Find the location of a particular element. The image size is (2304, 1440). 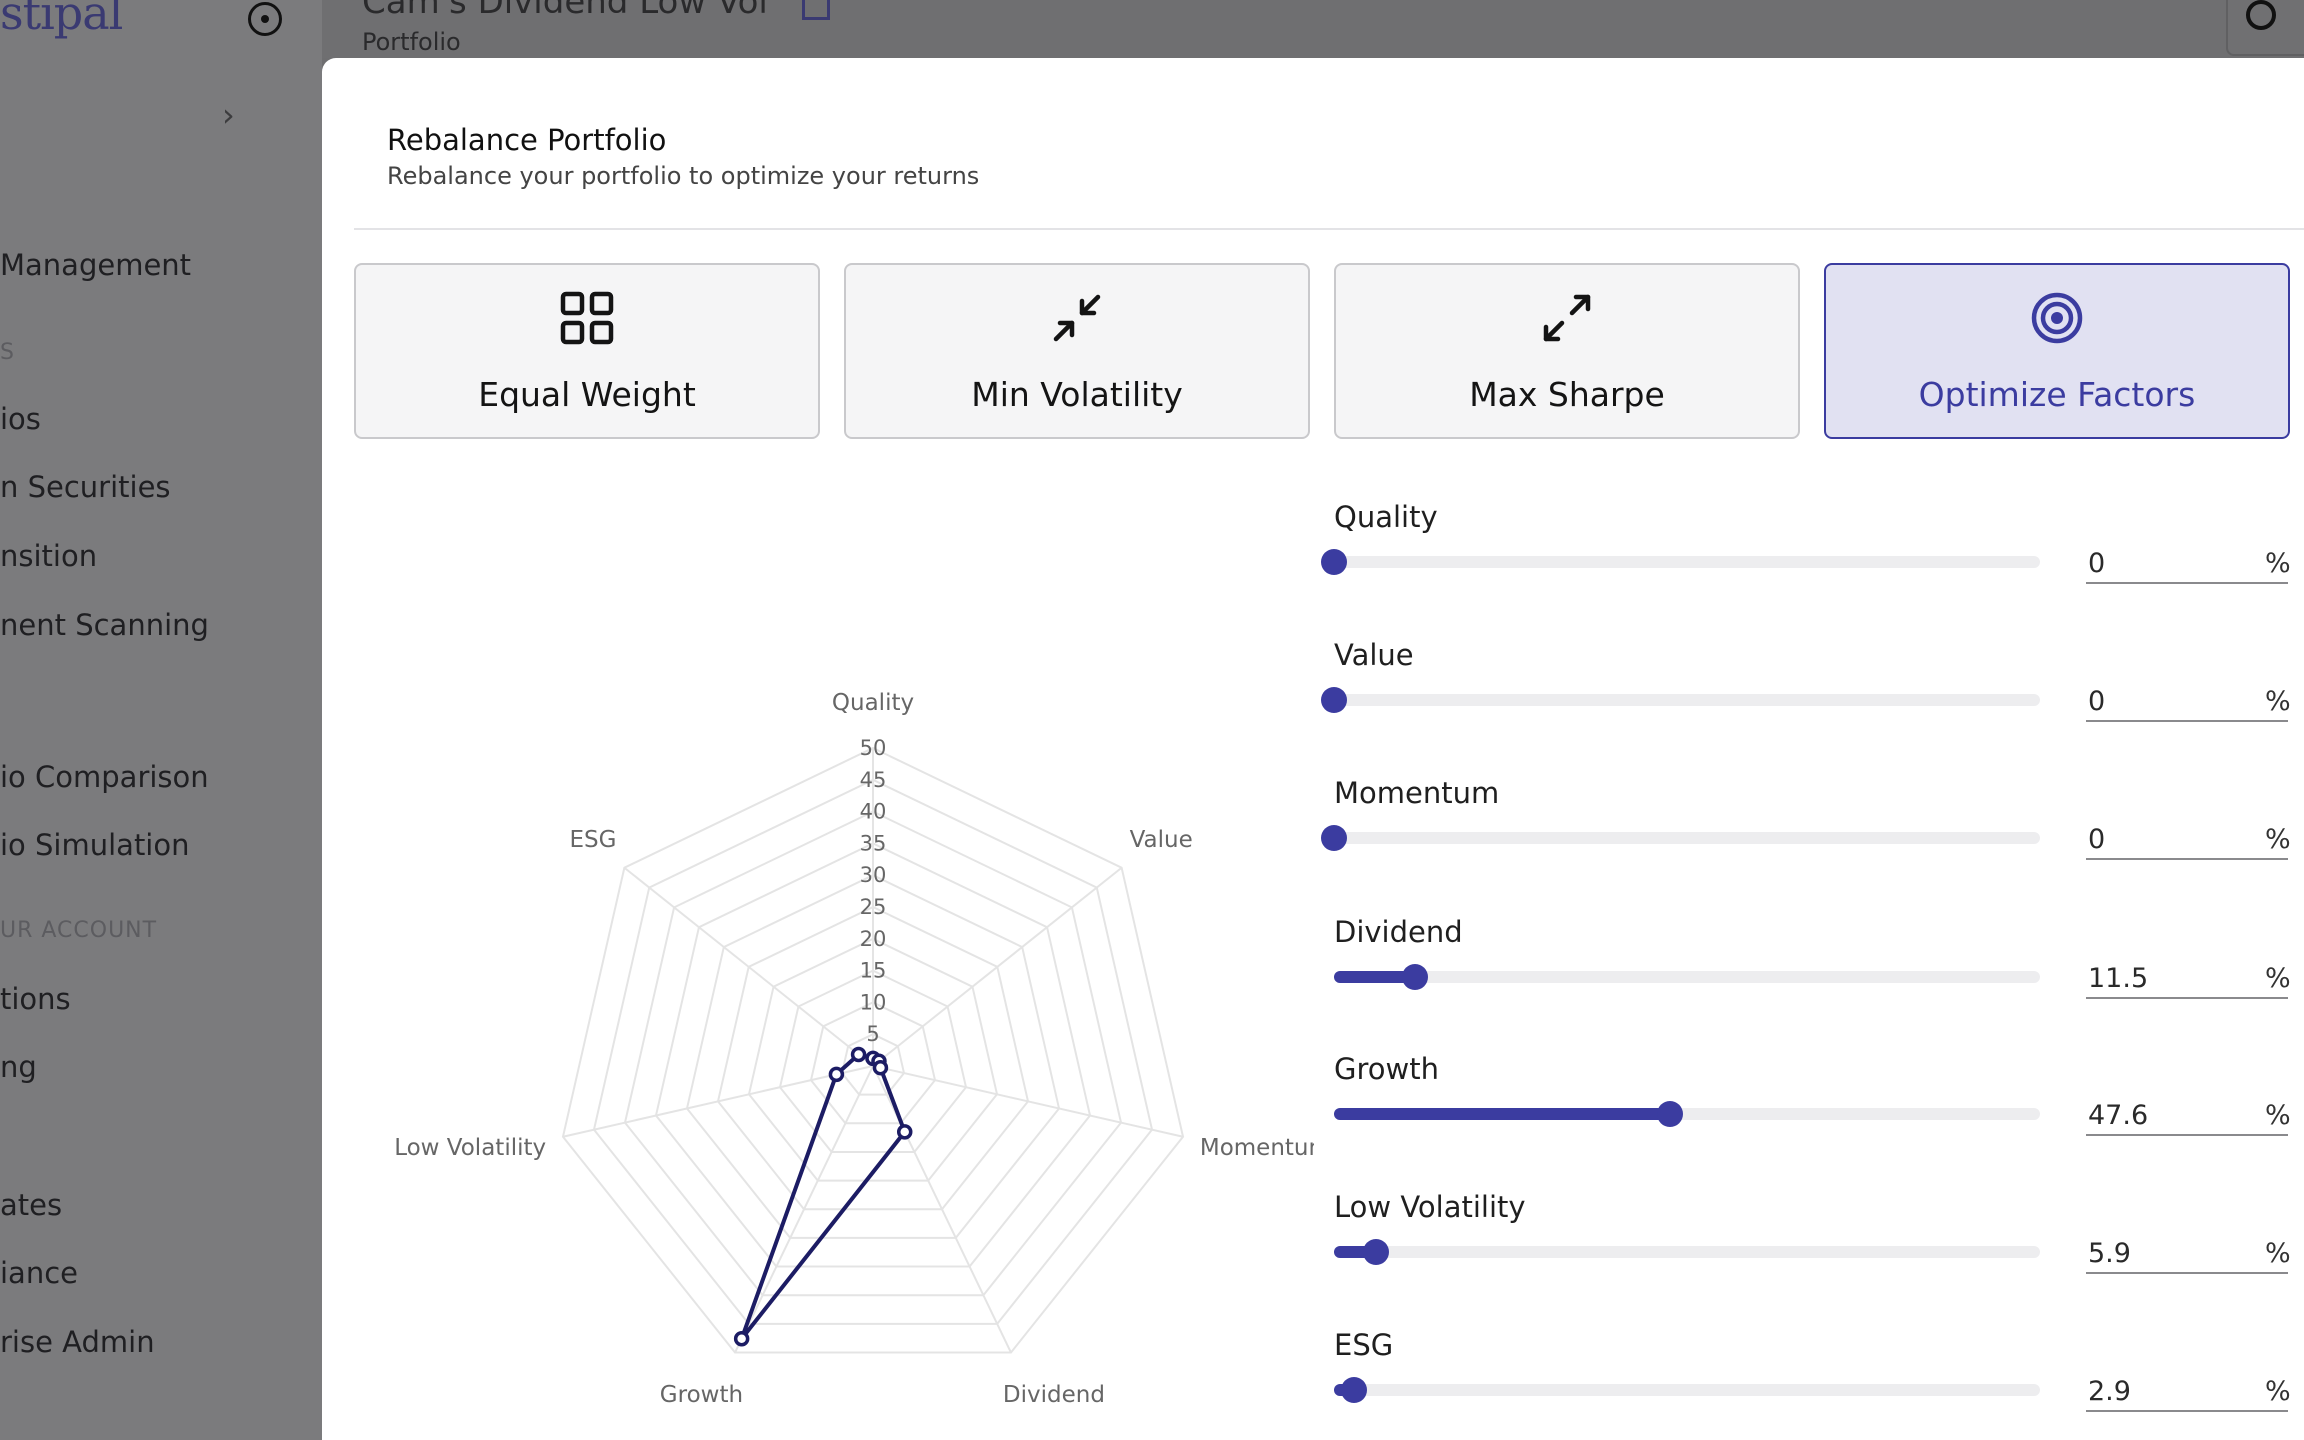

strategy-label: Min Volatility is located at coordinates (1077, 394).